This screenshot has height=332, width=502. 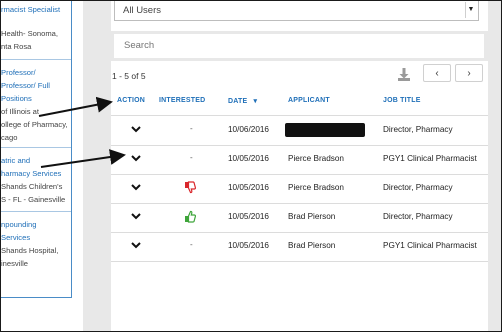 I want to click on job-item-detail: Health- Sonoma, nta Rosa, so click(x=29, y=40).